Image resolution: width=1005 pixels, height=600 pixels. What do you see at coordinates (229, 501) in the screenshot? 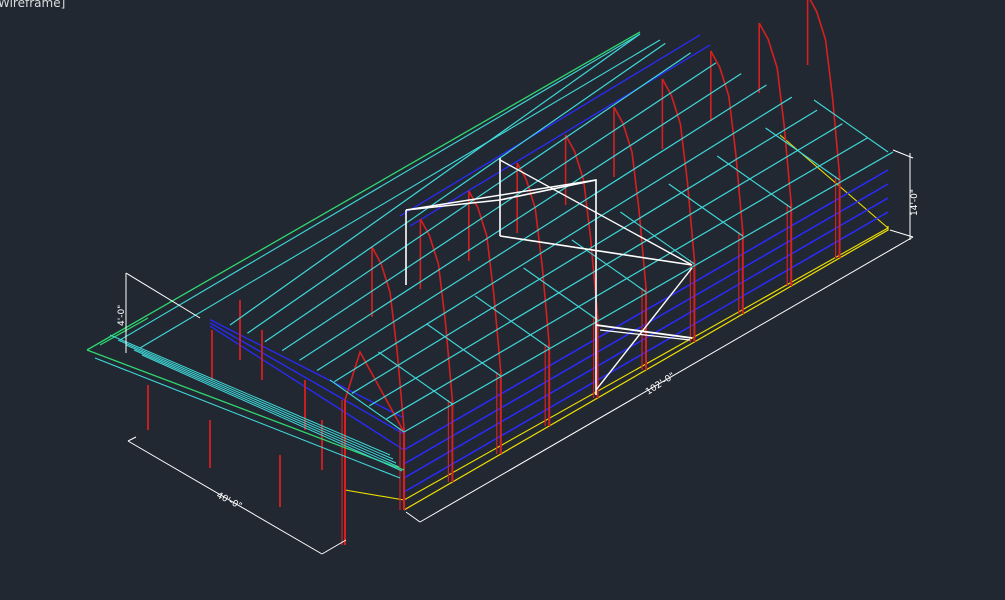
I see `width-dimension-text: 40'-0"` at bounding box center [229, 501].